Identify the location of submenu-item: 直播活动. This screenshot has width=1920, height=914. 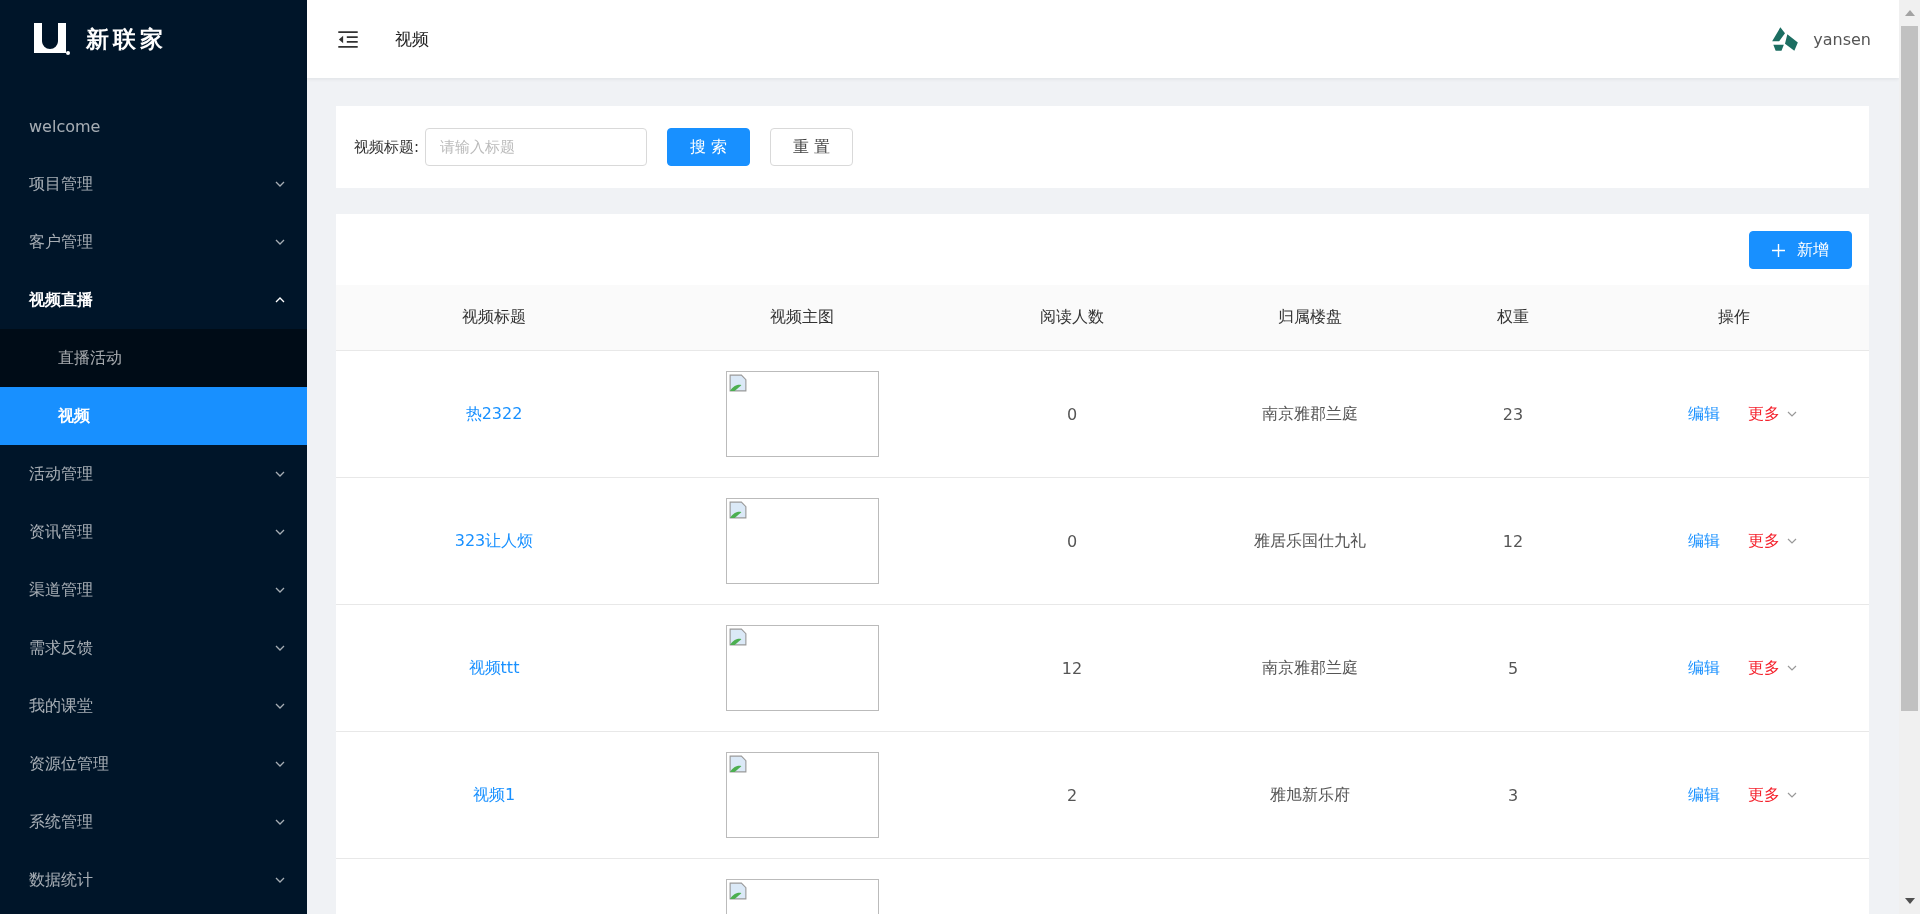
(153, 358).